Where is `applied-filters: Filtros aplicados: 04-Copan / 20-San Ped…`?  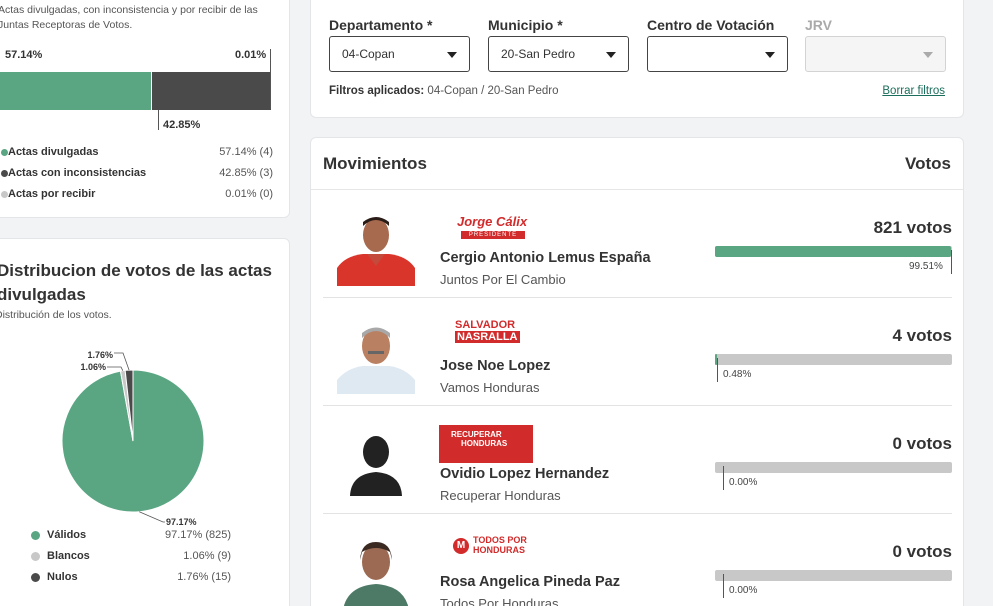 applied-filters: Filtros aplicados: 04-Copan / 20-San Ped… is located at coordinates (443, 91).